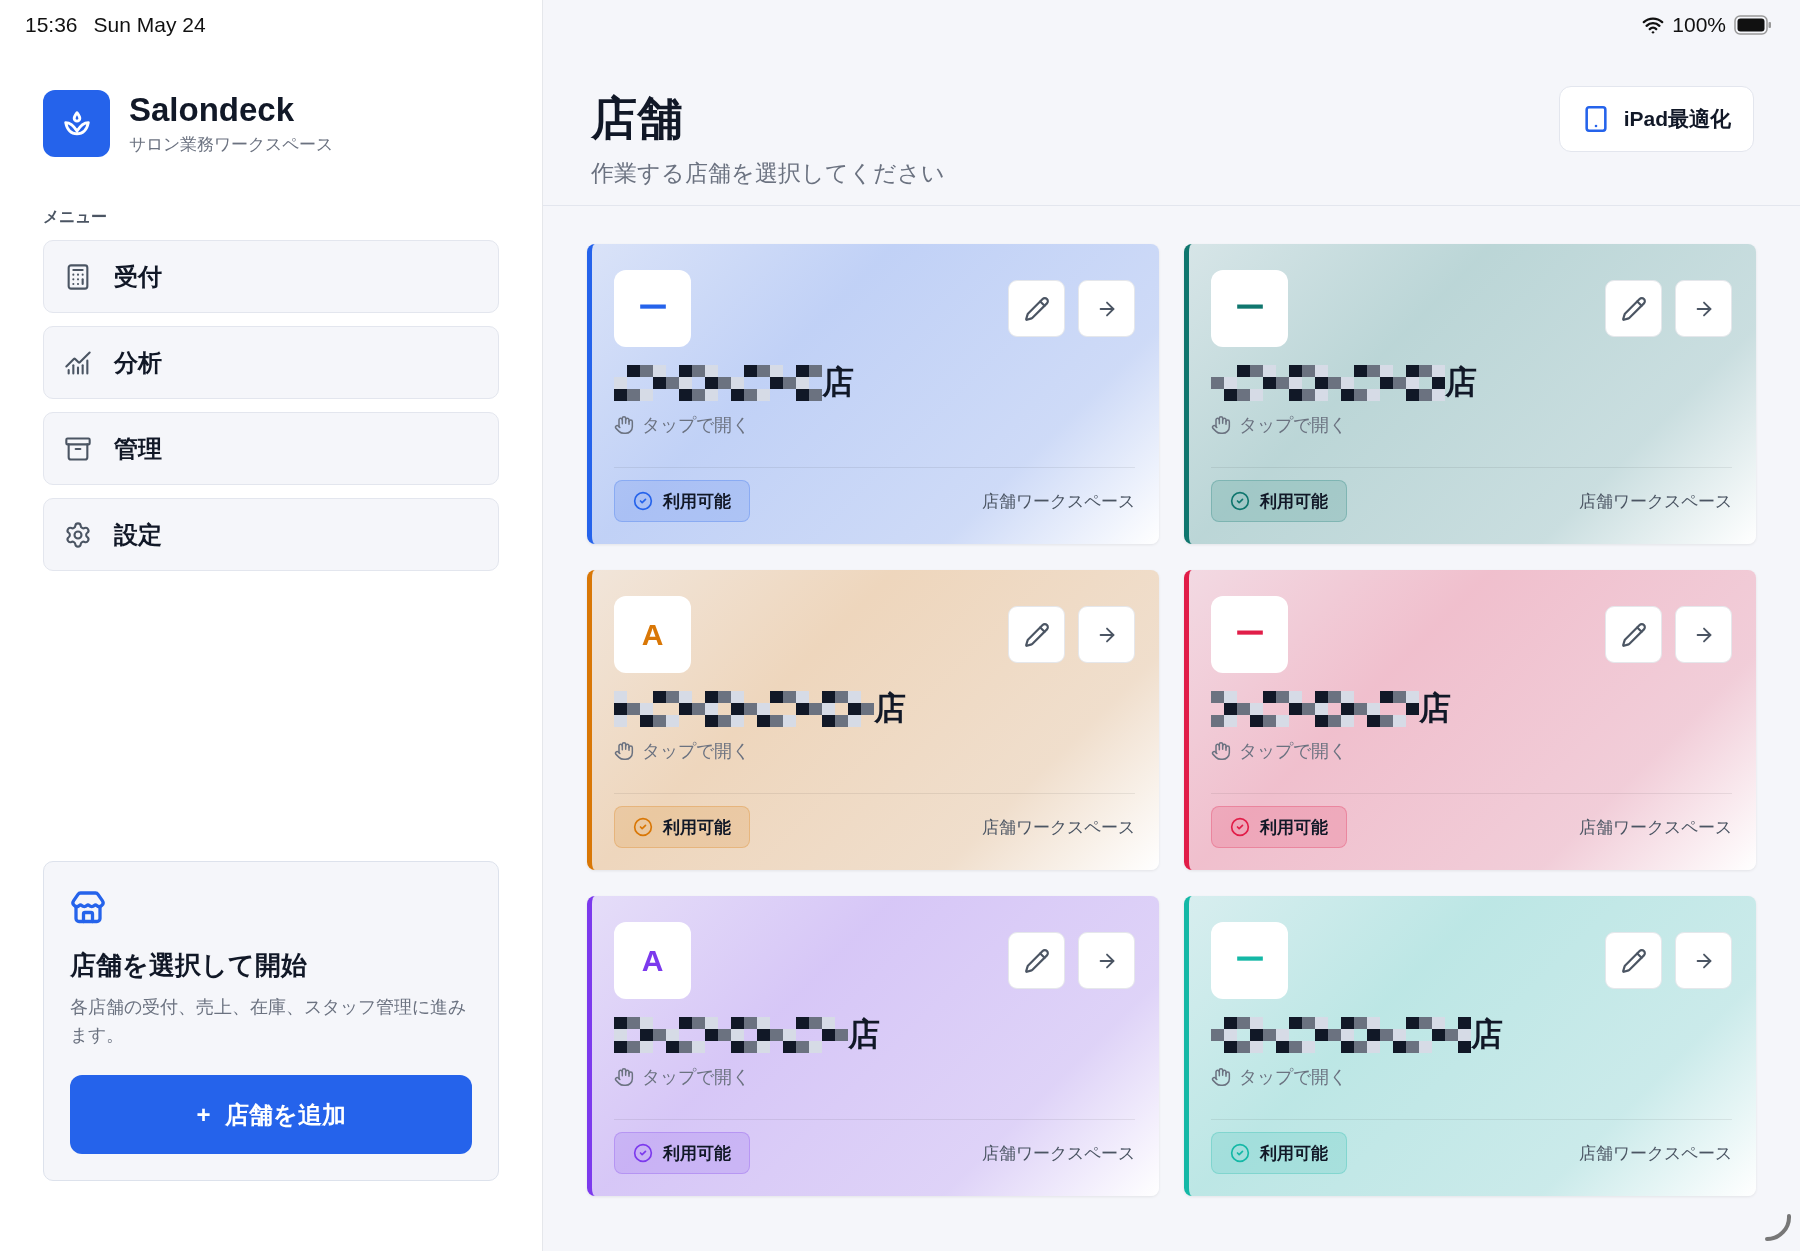 This screenshot has height=1251, width=1800. Describe the element at coordinates (231, 145) in the screenshot. I see `app-subtitle: サロン業務ワークスペース` at that location.